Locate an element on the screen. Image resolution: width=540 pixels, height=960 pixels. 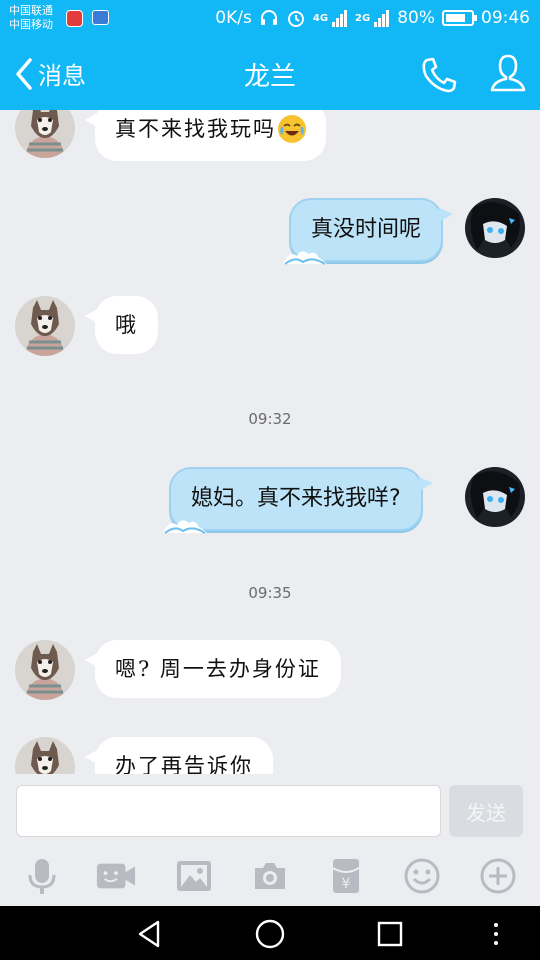
message-bubble-incoming: 真不来找我玩吗 is located at coordinates (205, 135).